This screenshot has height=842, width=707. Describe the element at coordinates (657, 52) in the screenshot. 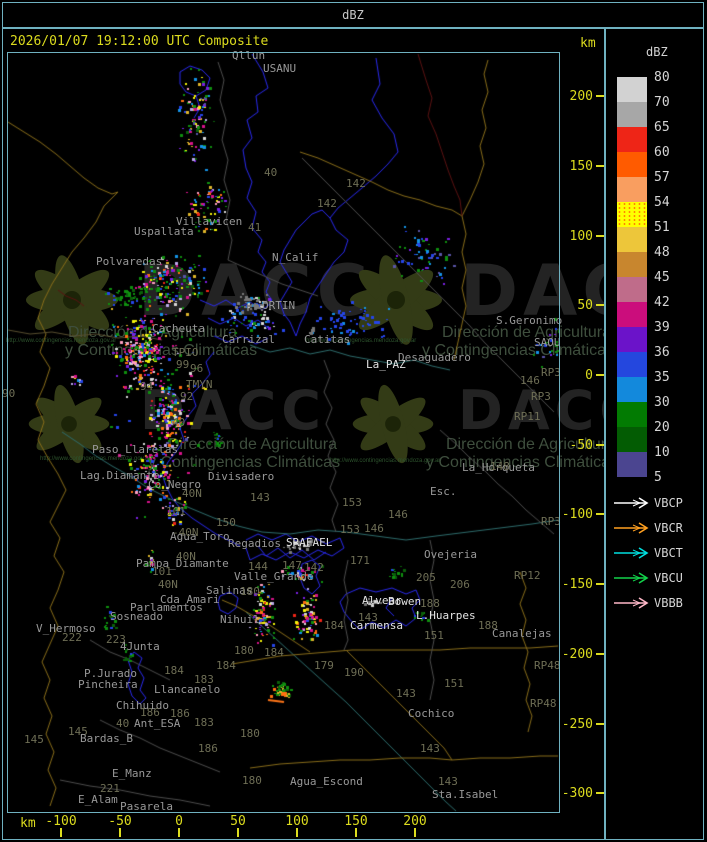

I see `legend-title: dBZ` at that location.